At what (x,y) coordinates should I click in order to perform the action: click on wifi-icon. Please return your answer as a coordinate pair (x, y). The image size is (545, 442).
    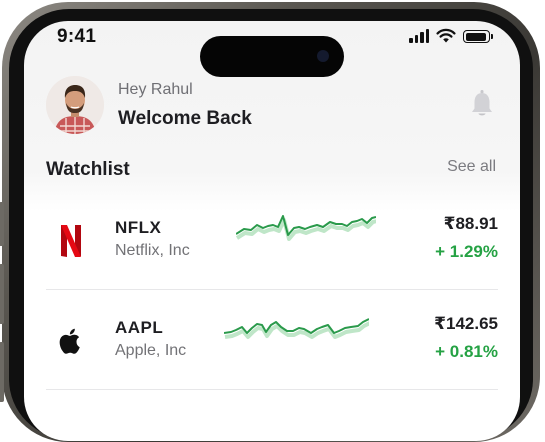
    Looking at the image, I should click on (446, 35).